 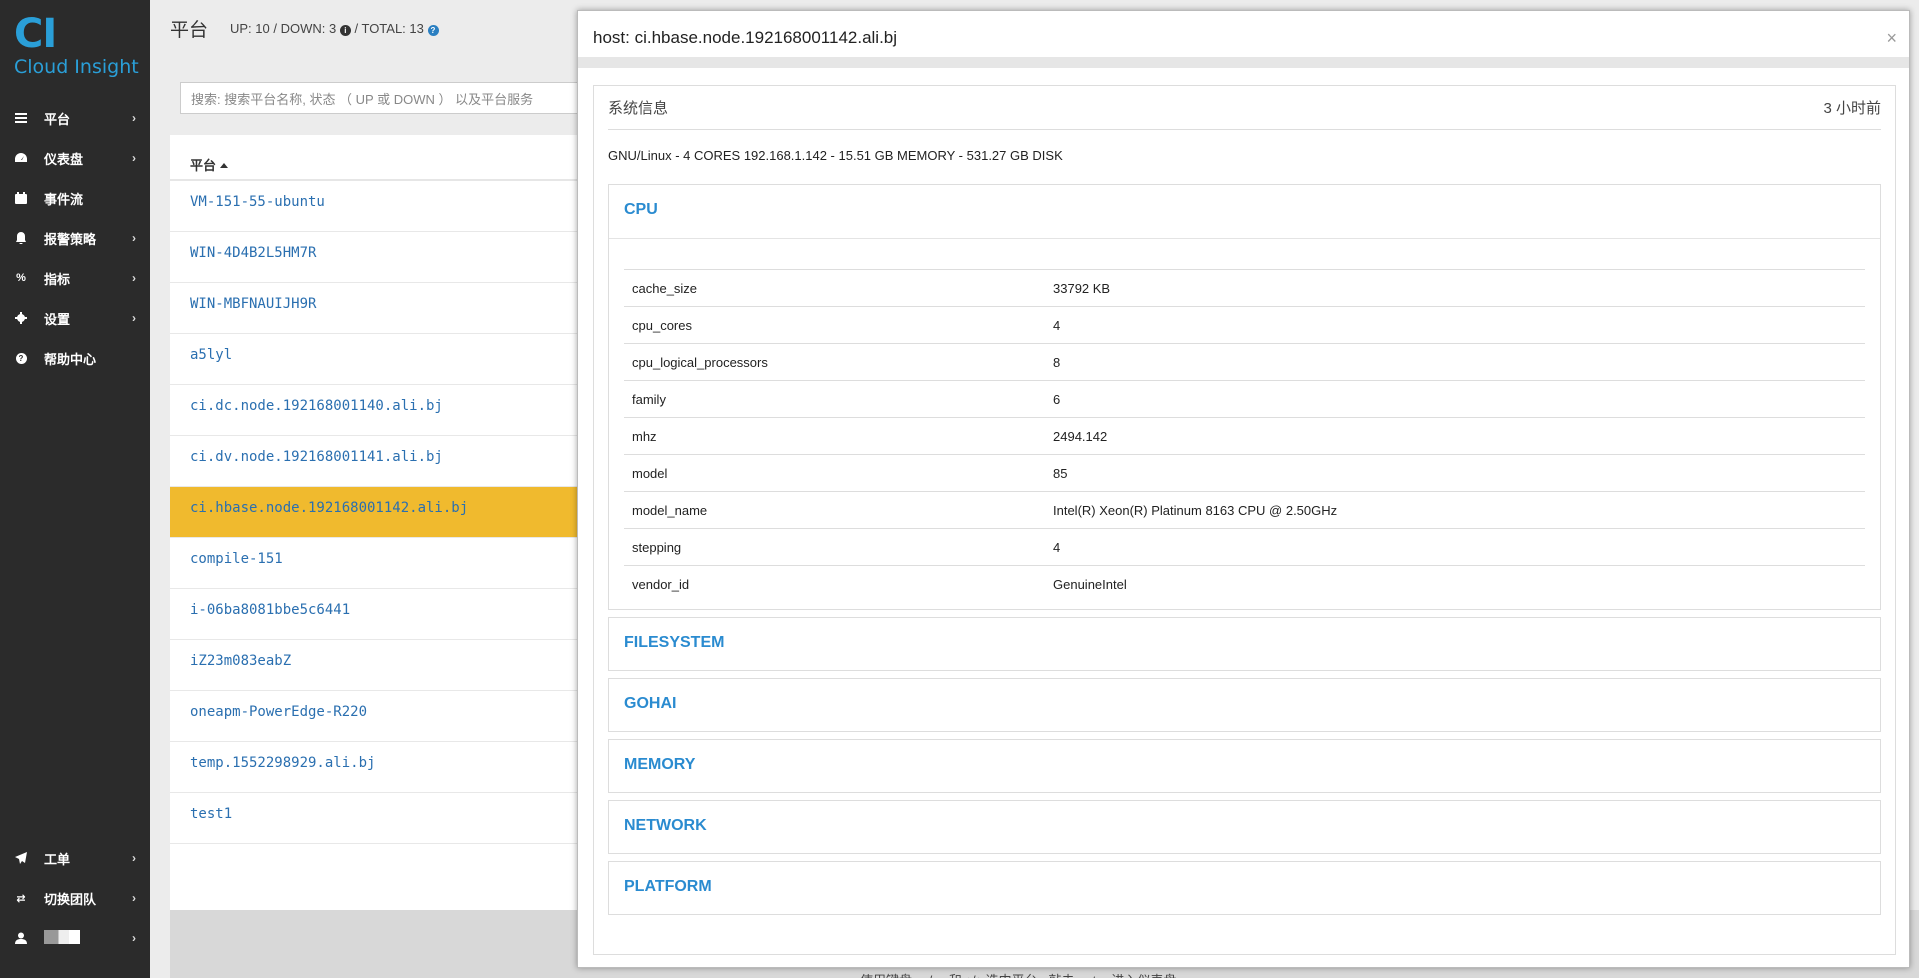 What do you see at coordinates (70, 239) in the screenshot?
I see `sidebar-item-label: 报警策略` at bounding box center [70, 239].